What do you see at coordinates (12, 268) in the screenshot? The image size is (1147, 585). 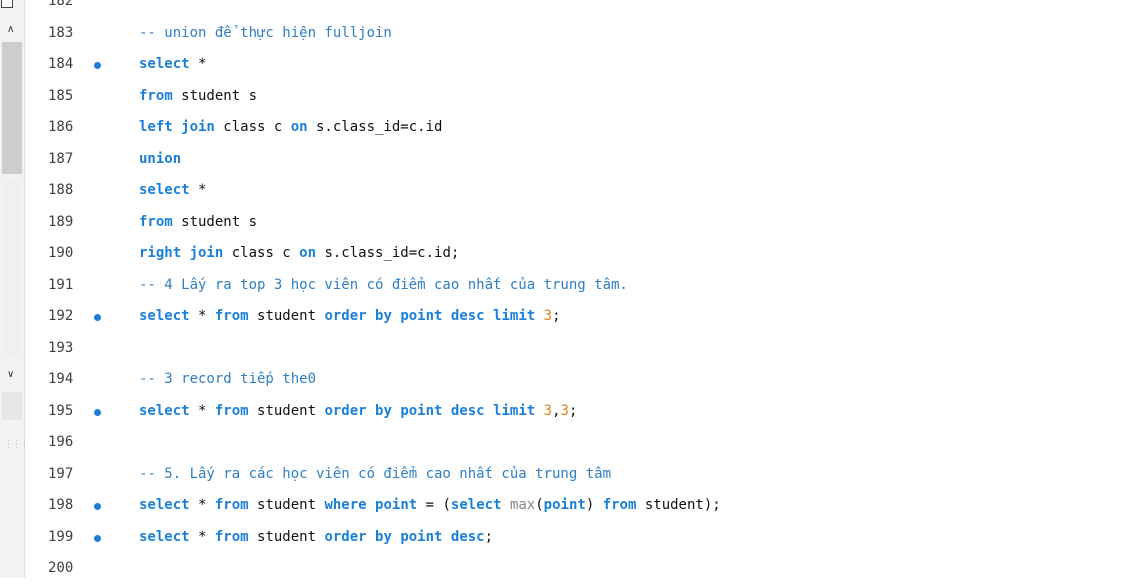 I see `scrollbar-track` at bounding box center [12, 268].